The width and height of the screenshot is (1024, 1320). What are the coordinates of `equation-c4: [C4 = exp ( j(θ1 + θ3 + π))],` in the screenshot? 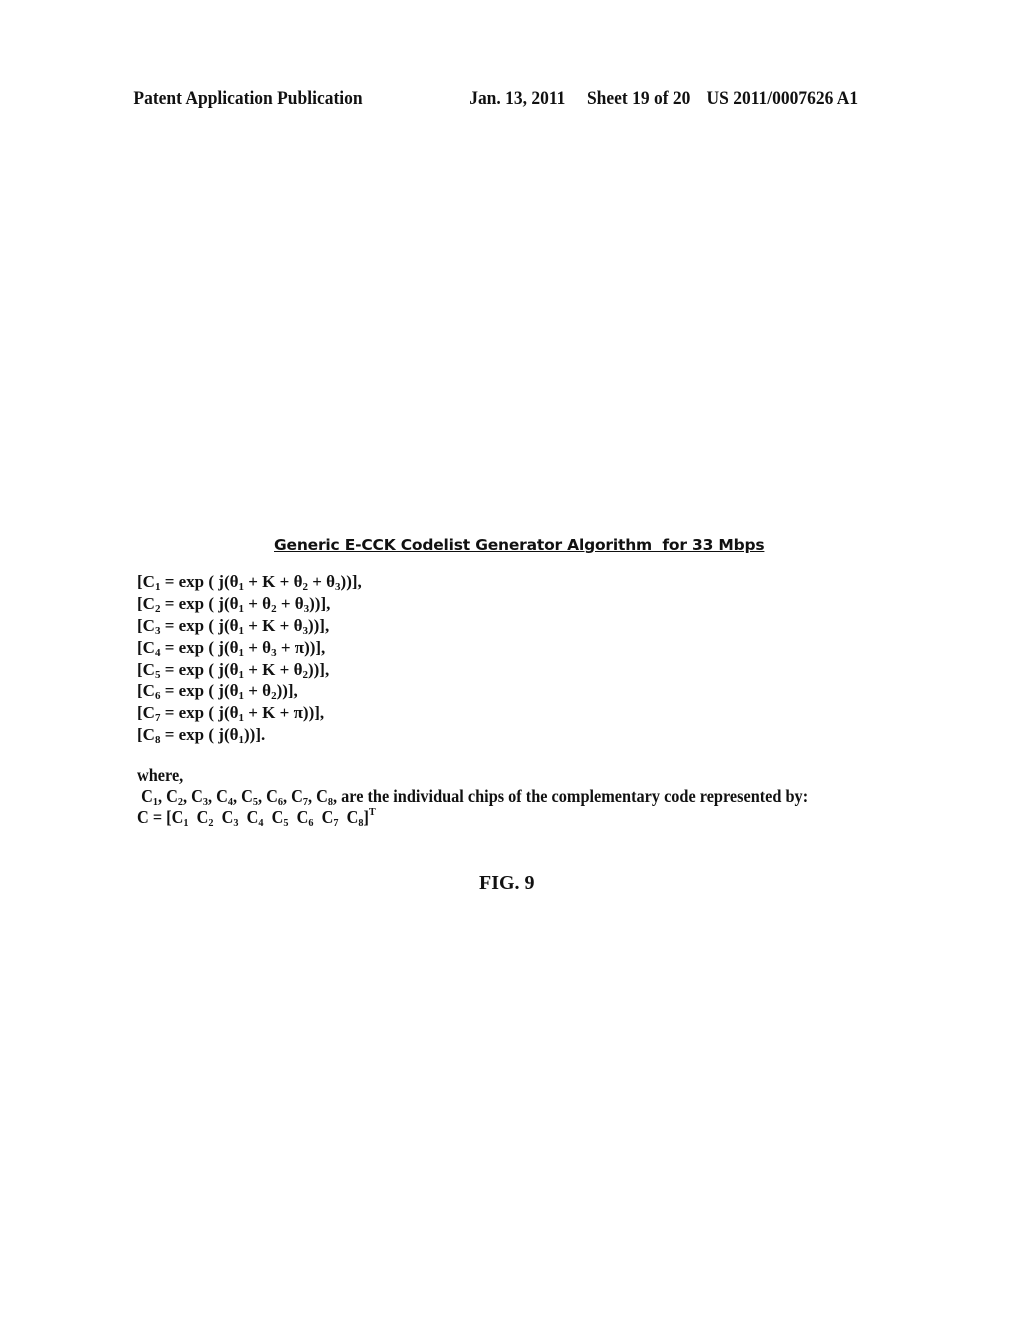 It's located at (231, 648).